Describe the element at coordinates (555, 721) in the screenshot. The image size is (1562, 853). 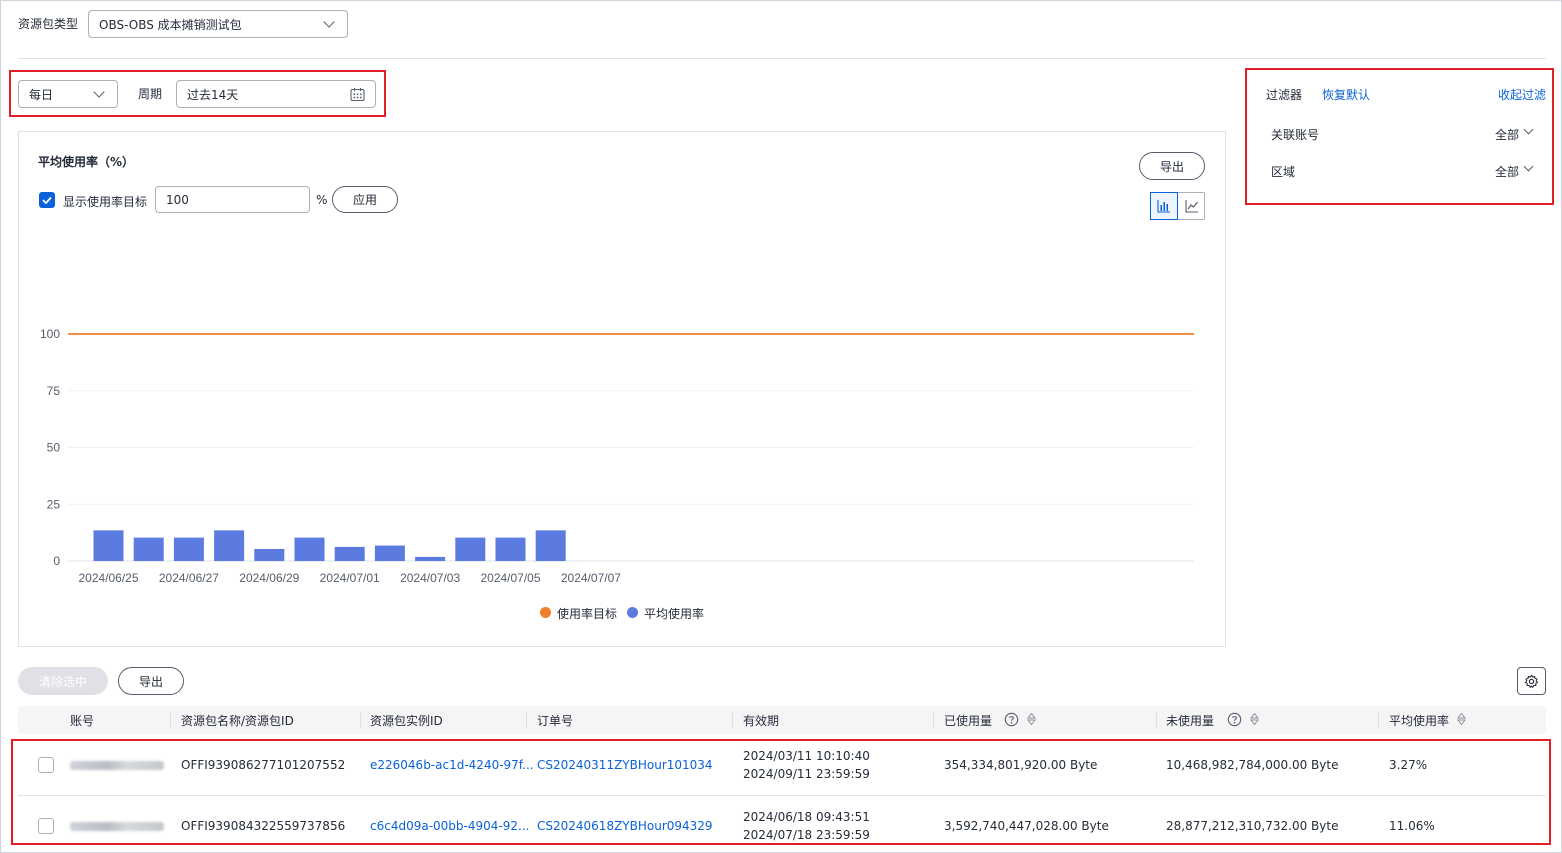
I see `th-order-id: 订单号` at that location.